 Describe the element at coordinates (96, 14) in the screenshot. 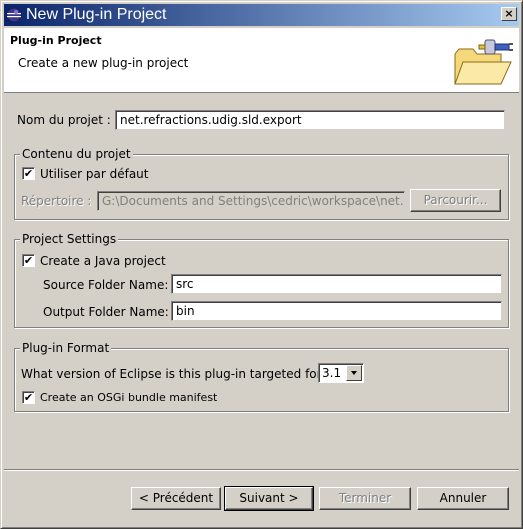

I see `window-title: New Plug-in Project` at that location.